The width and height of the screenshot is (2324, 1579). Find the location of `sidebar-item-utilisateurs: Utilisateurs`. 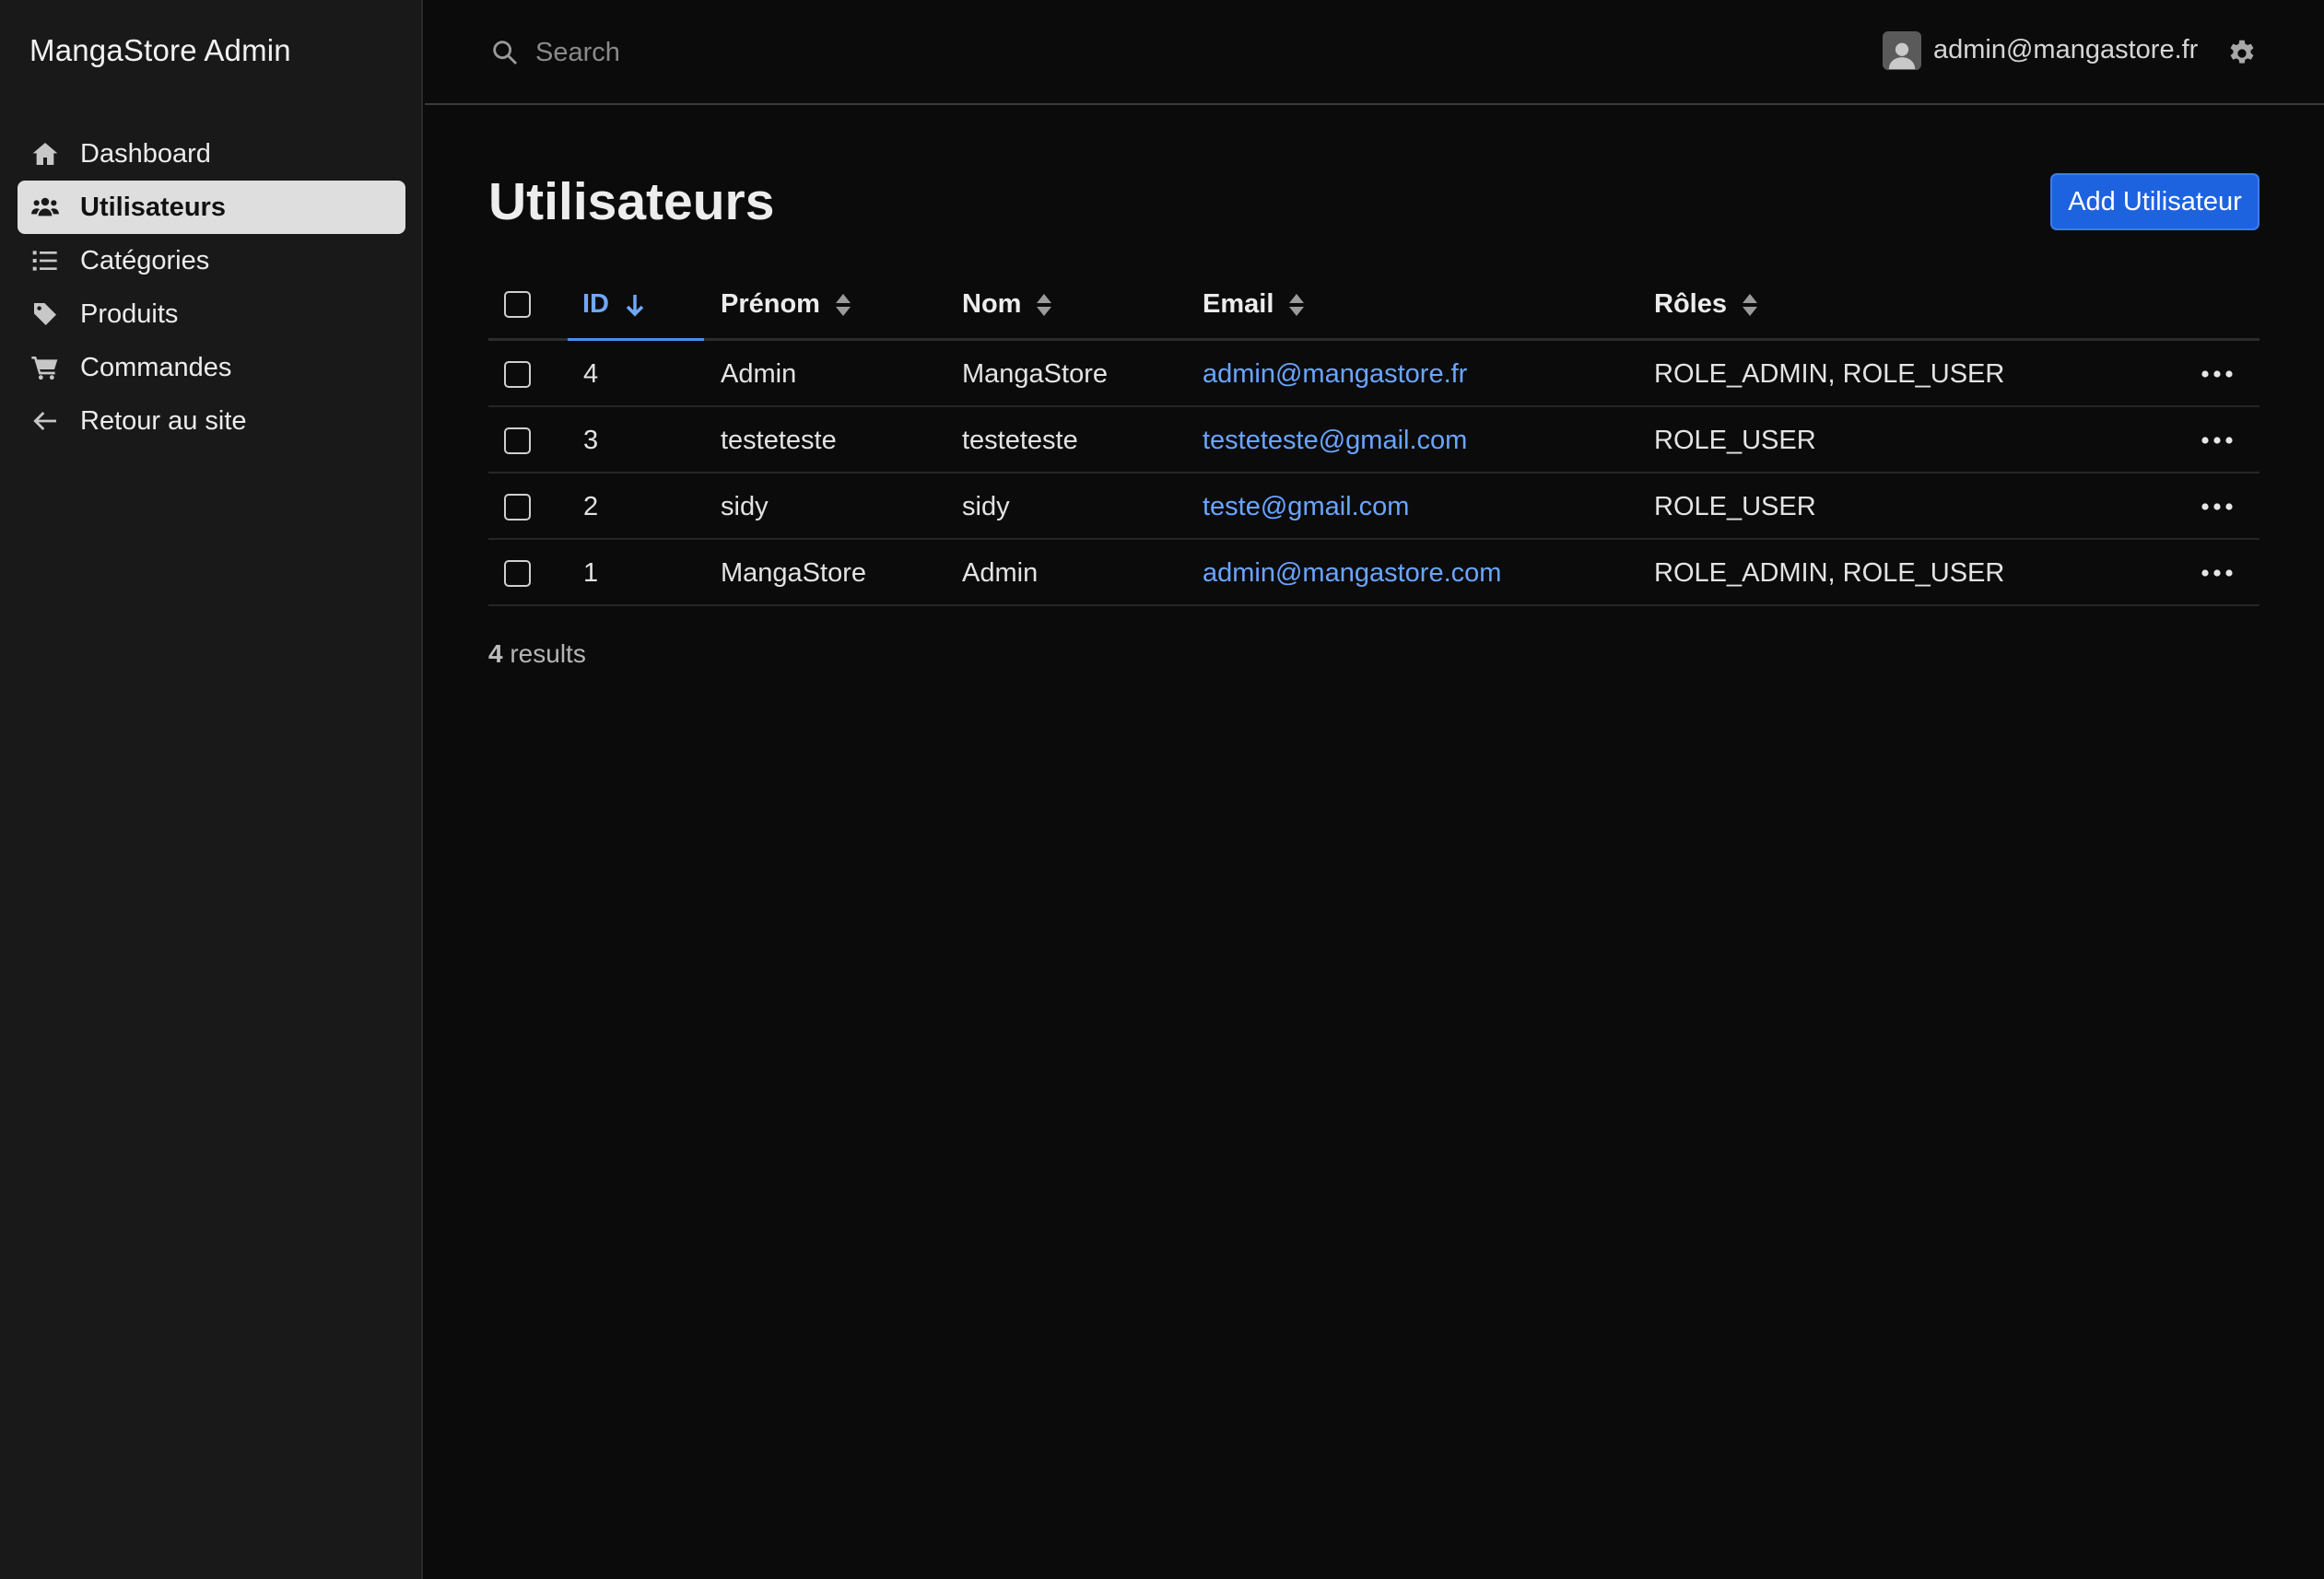

sidebar-item-utilisateurs: Utilisateurs is located at coordinates (211, 207).